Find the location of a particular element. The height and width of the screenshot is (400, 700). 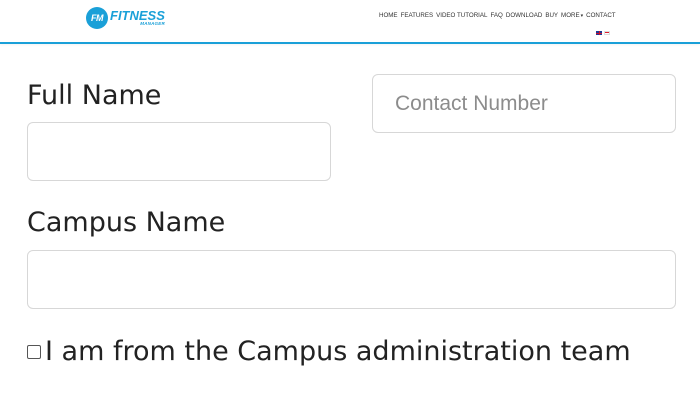

admin-checkbox-row: I am from the Campus administration team is located at coordinates (329, 351).